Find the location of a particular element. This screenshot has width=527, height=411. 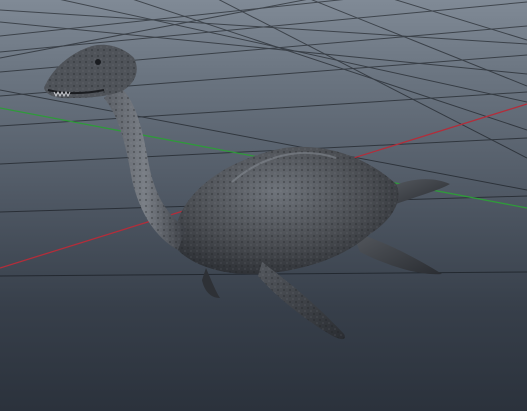

front-flipper-back is located at coordinates (211, 283).